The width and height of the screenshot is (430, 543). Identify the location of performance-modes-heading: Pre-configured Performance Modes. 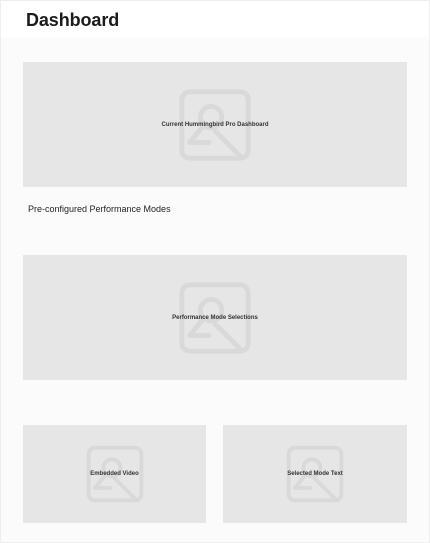
(99, 209).